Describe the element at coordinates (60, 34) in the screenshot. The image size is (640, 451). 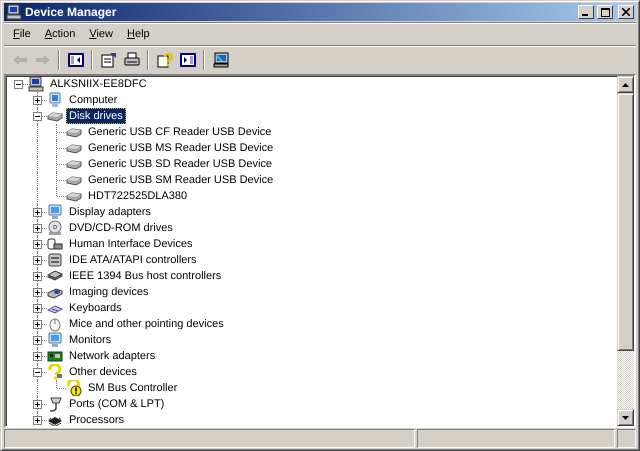
I see `menu-item: Action` at that location.